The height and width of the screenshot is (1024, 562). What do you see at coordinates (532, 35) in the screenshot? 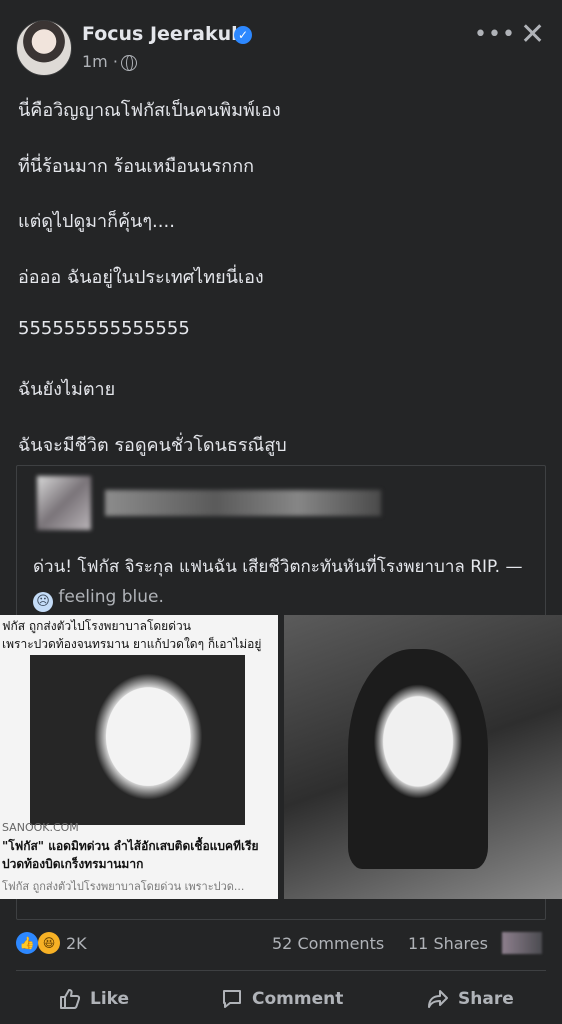
I see `close-icon: ✕` at bounding box center [532, 35].